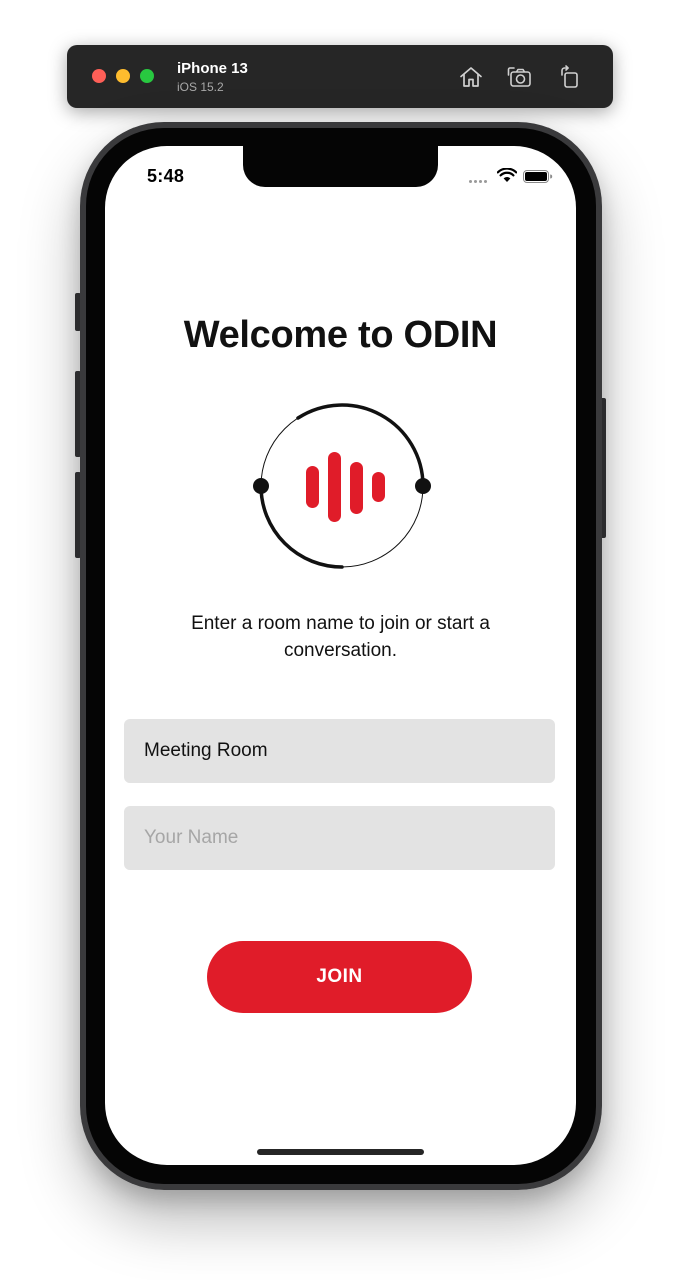 The width and height of the screenshot is (680, 1280). Describe the element at coordinates (99, 76) in the screenshot. I see `close-window-button` at that location.